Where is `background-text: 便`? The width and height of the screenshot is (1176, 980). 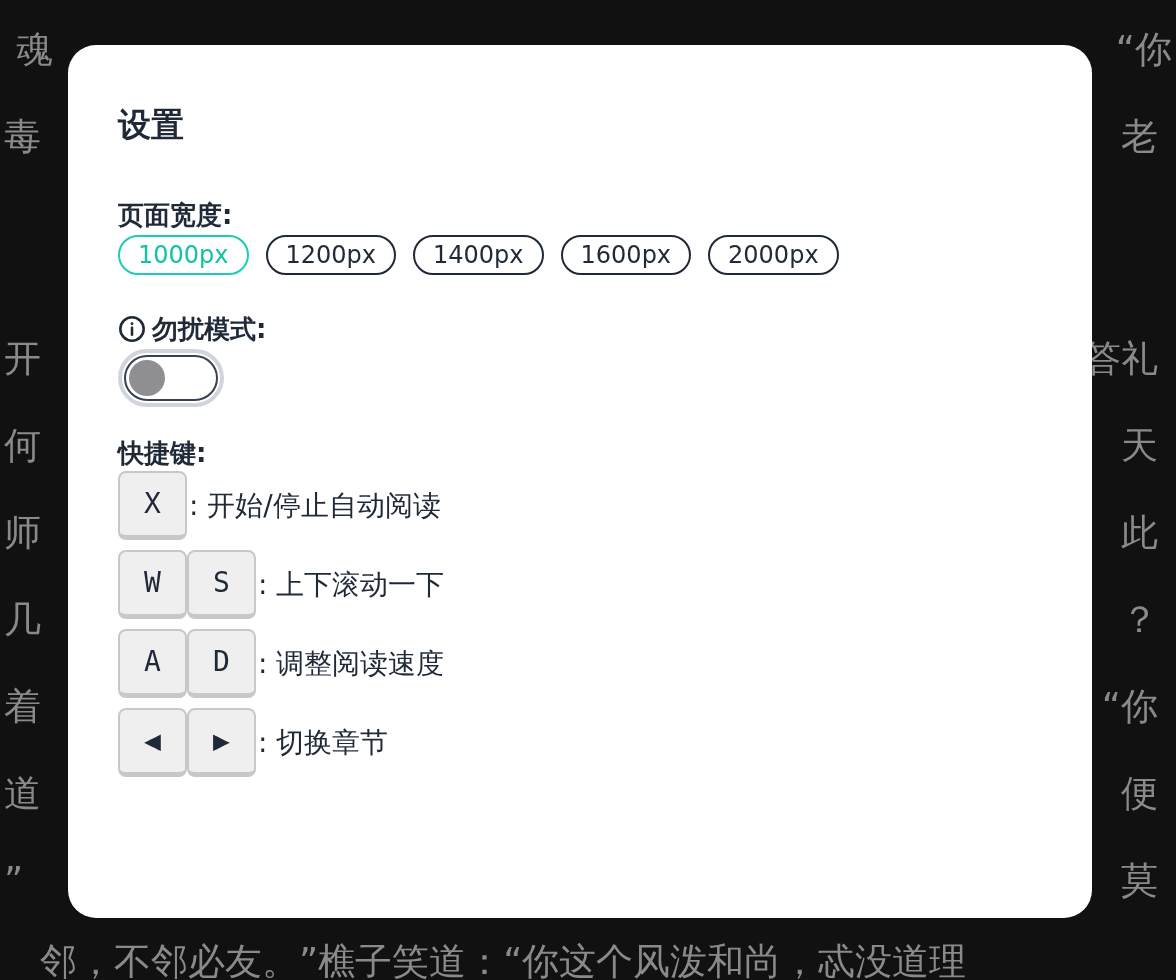
background-text: 便 is located at coordinates (1140, 794).